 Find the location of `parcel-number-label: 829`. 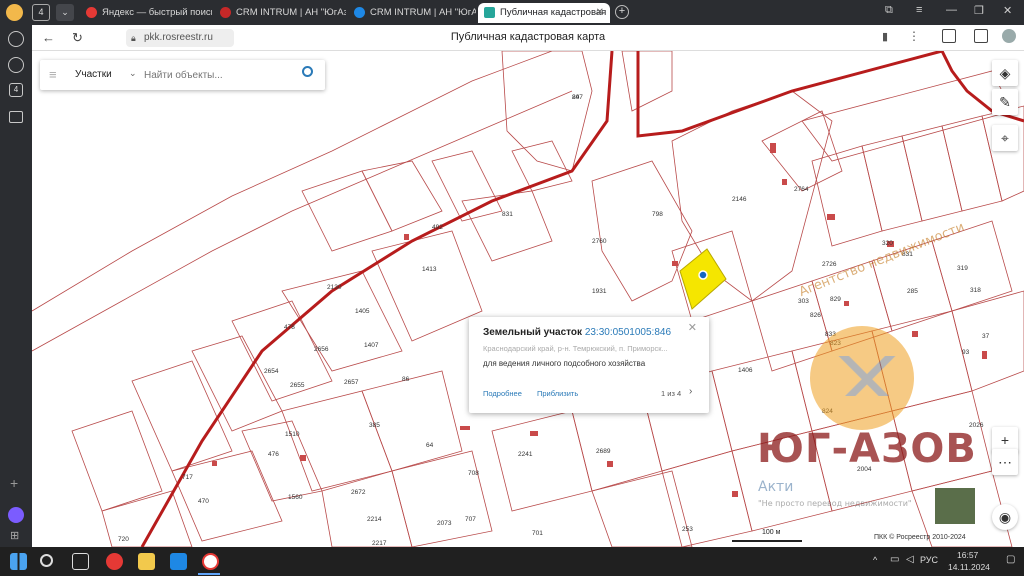

parcel-number-label: 829 is located at coordinates (835, 299).